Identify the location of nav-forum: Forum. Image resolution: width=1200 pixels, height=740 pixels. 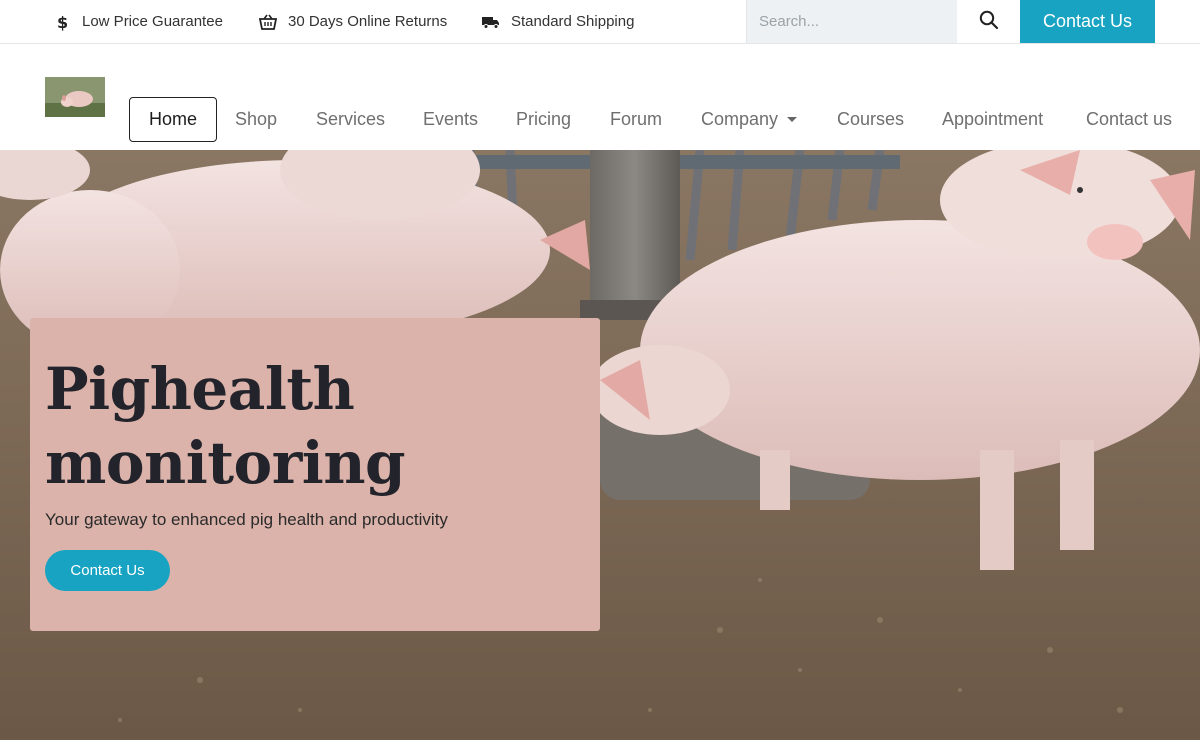
(636, 119).